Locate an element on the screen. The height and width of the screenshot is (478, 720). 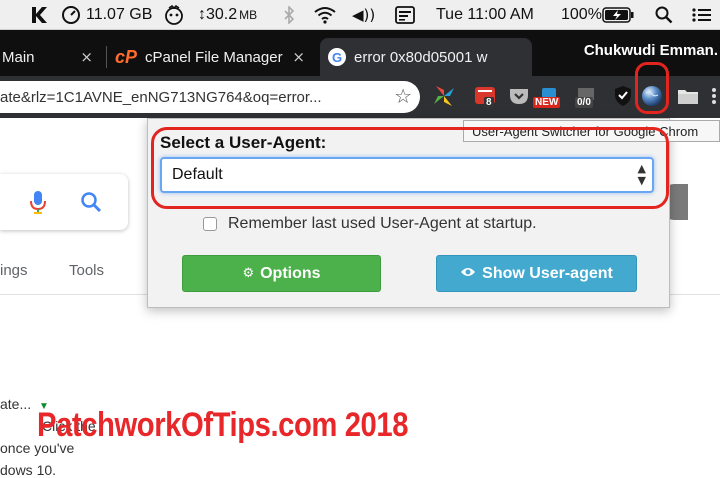
nav-settings-fragment: ings is located at coordinates (14, 270).